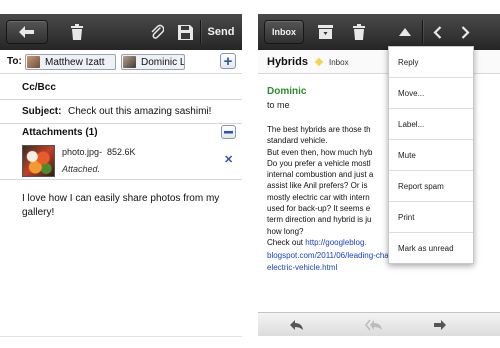 This screenshot has width=500, height=348. I want to click on checkout-text: Check out, so click(286, 242).